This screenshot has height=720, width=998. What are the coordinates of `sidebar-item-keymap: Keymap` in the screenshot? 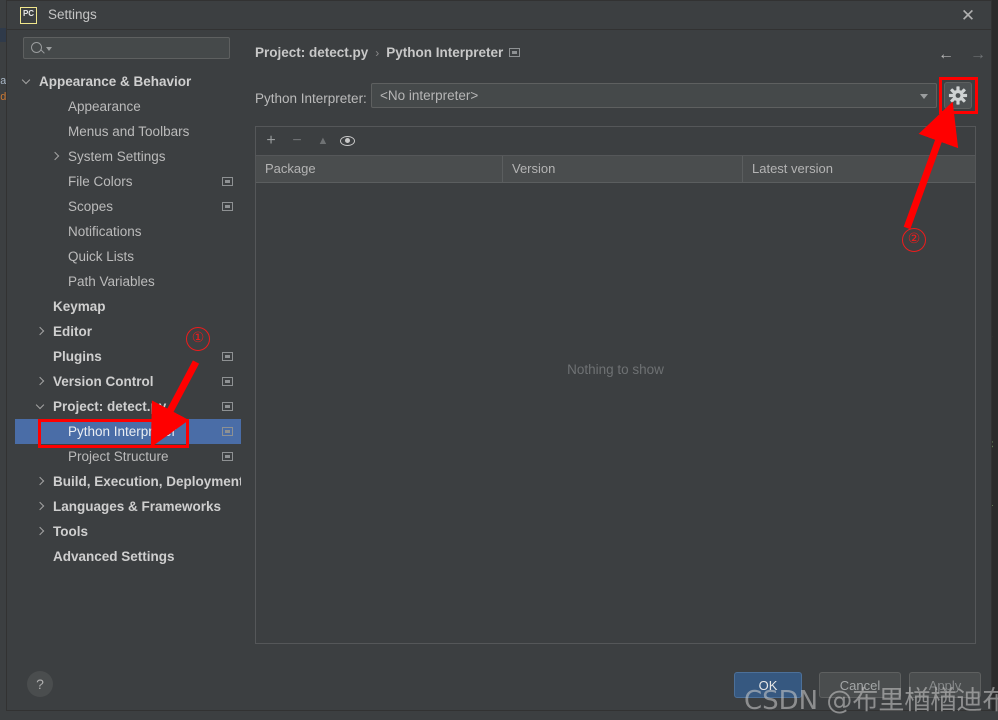 It's located at (128, 306).